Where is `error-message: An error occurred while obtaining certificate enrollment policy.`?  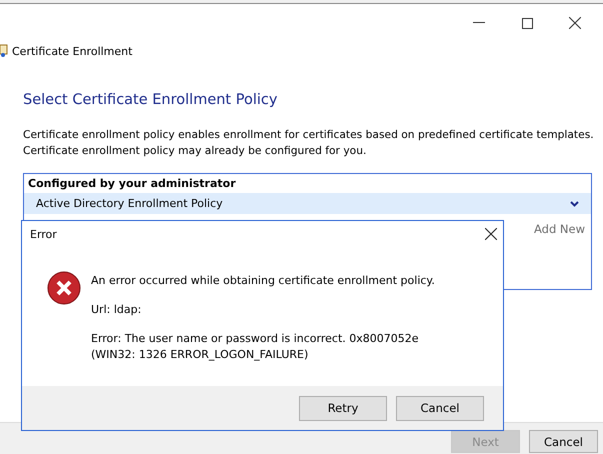
error-message: An error occurred while obtaining certificate enrollment policy. is located at coordinates (263, 281).